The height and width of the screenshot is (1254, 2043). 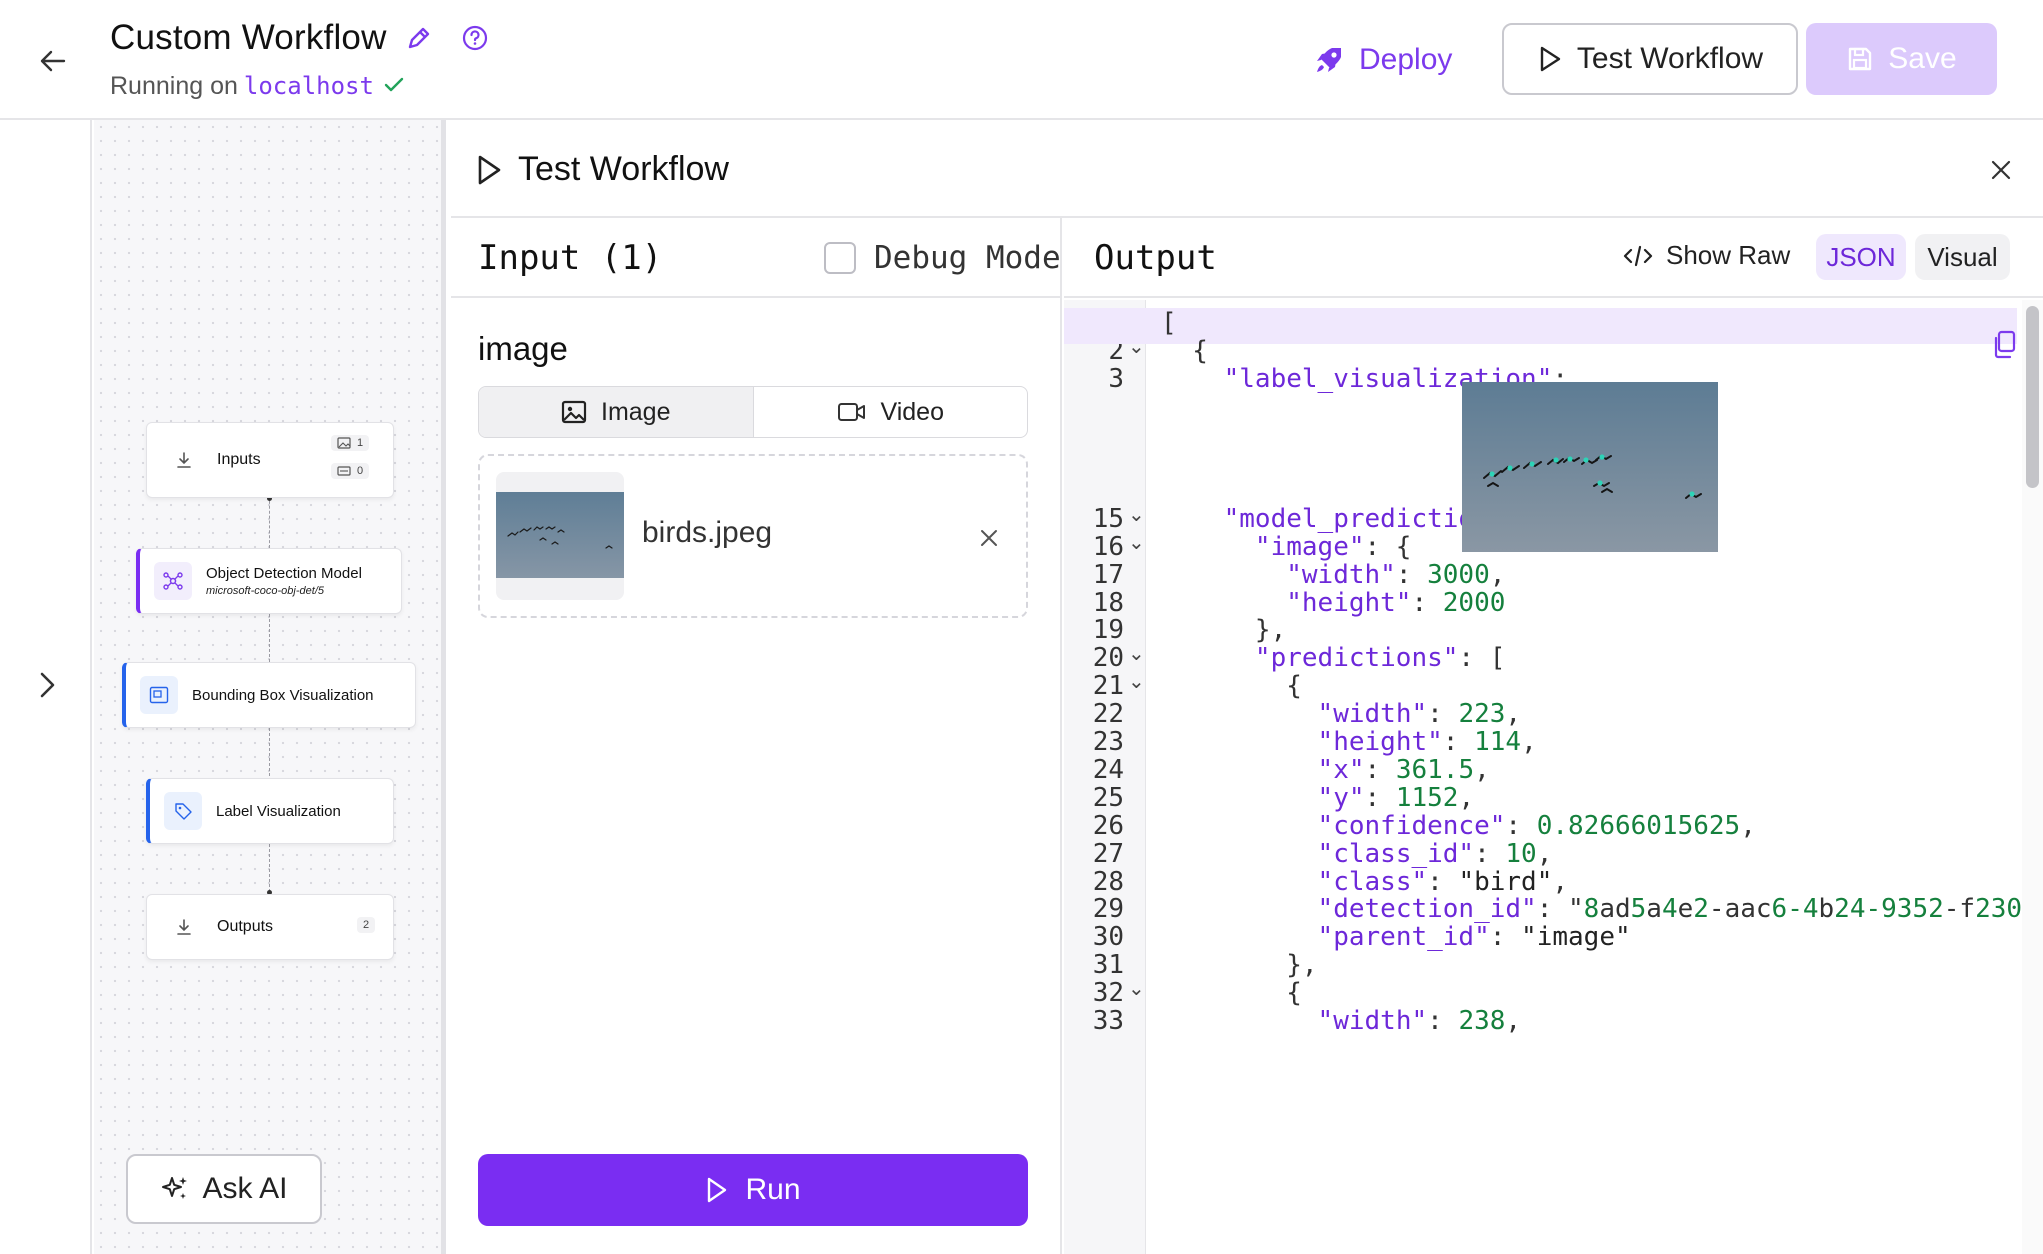 I want to click on input-header: Input (1) Debug Mode, so click(x=756, y=258).